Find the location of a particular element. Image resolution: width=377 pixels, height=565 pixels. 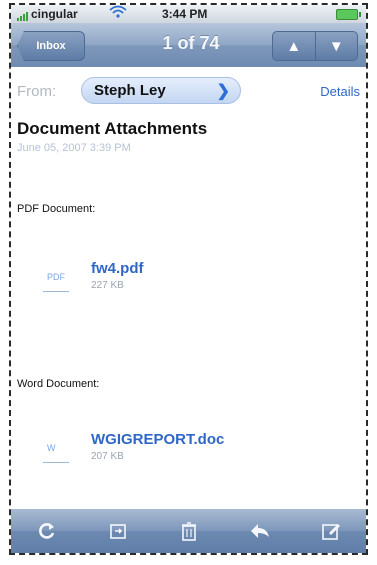

attachment-name: WGIGREPORT.doc is located at coordinates (158, 439).